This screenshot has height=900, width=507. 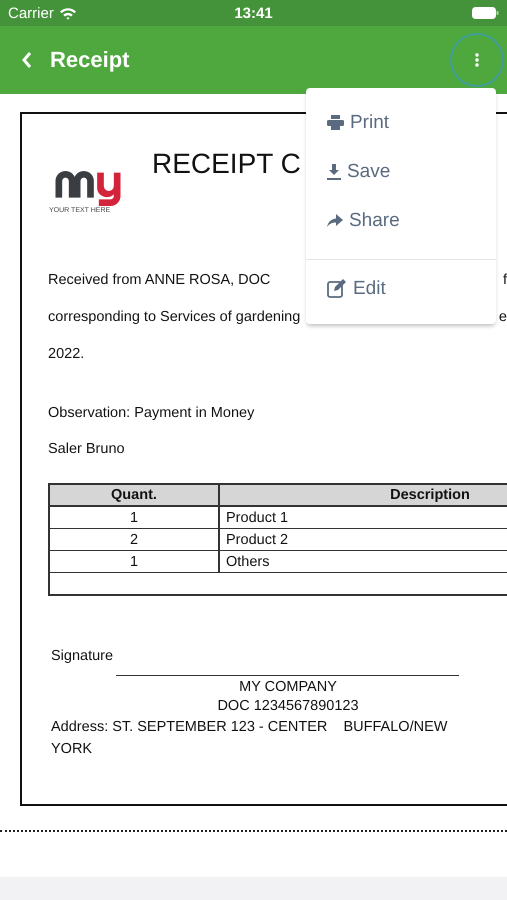 I want to click on signature-label: Signature, so click(x=82, y=656).